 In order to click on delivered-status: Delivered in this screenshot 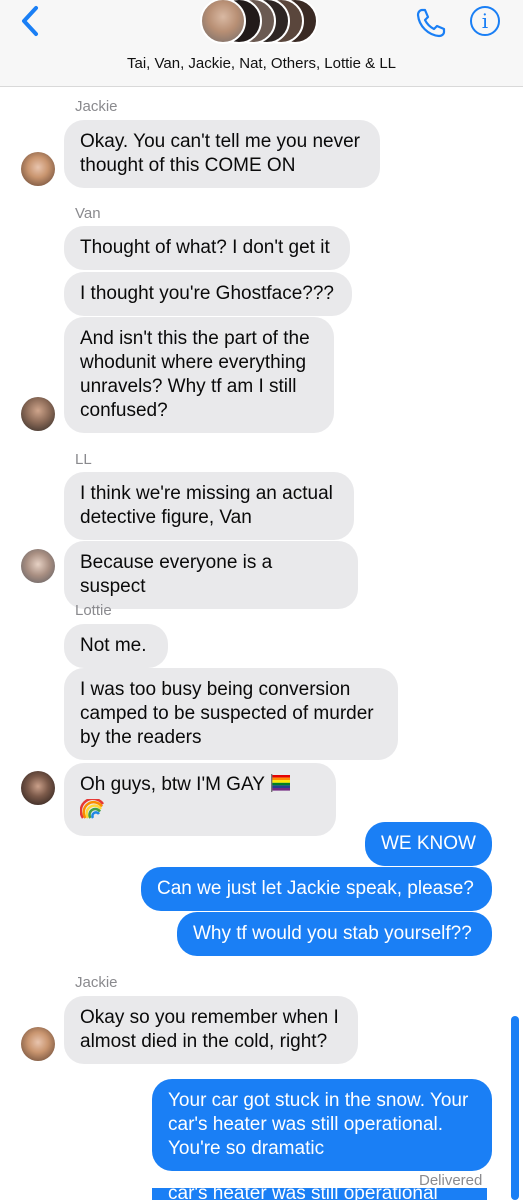, I will do `click(451, 1180)`.